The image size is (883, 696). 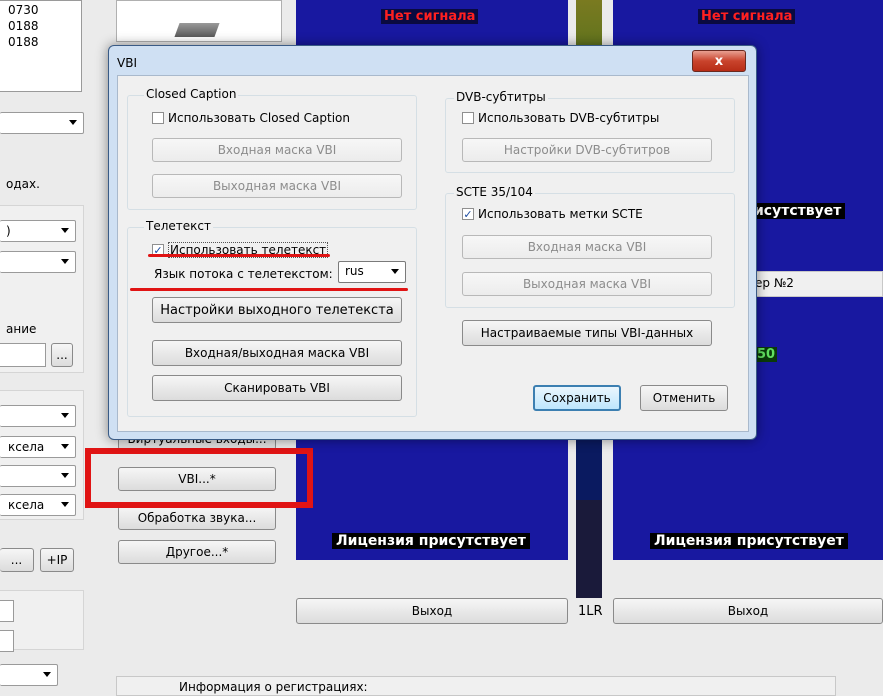 What do you see at coordinates (23, 355) in the screenshot?
I see `path-input` at bounding box center [23, 355].